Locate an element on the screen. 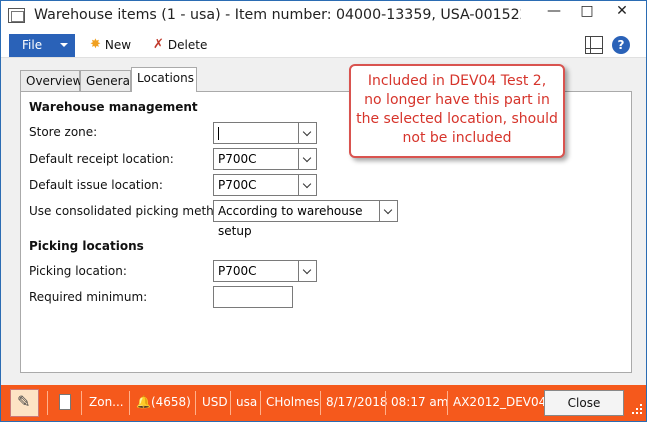 The width and height of the screenshot is (647, 422). default-receipt-location-combo: P700C is located at coordinates (265, 159).